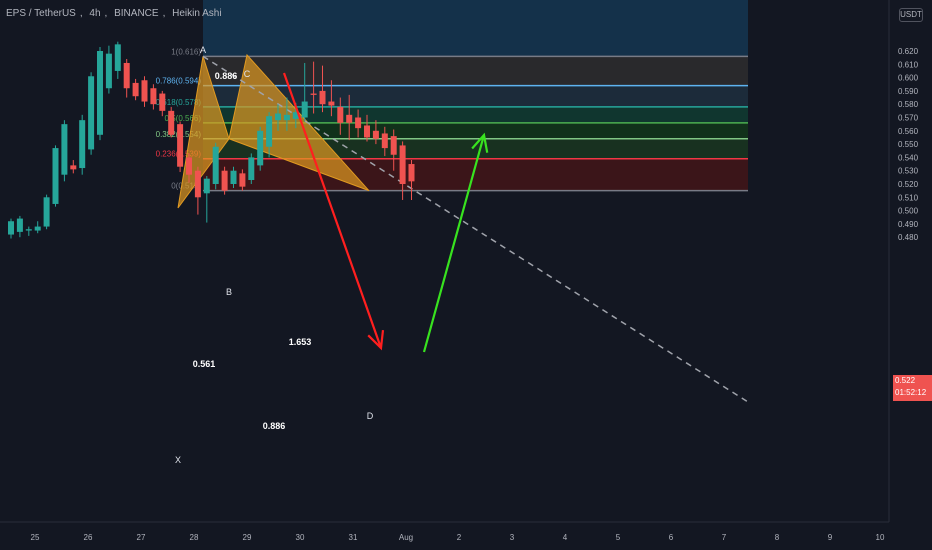 This screenshot has height=550, width=932. I want to click on price-tick-label: 0.520, so click(908, 184).